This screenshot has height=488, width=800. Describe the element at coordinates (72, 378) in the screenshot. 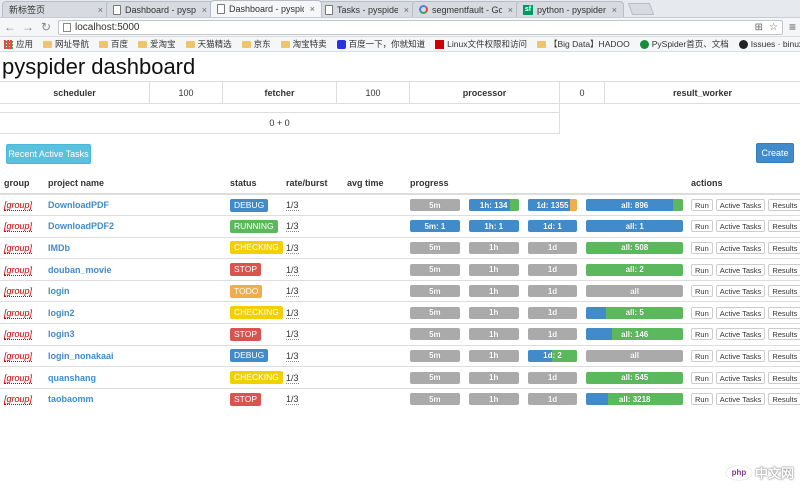

I see `project-name-link: quanshang` at that location.